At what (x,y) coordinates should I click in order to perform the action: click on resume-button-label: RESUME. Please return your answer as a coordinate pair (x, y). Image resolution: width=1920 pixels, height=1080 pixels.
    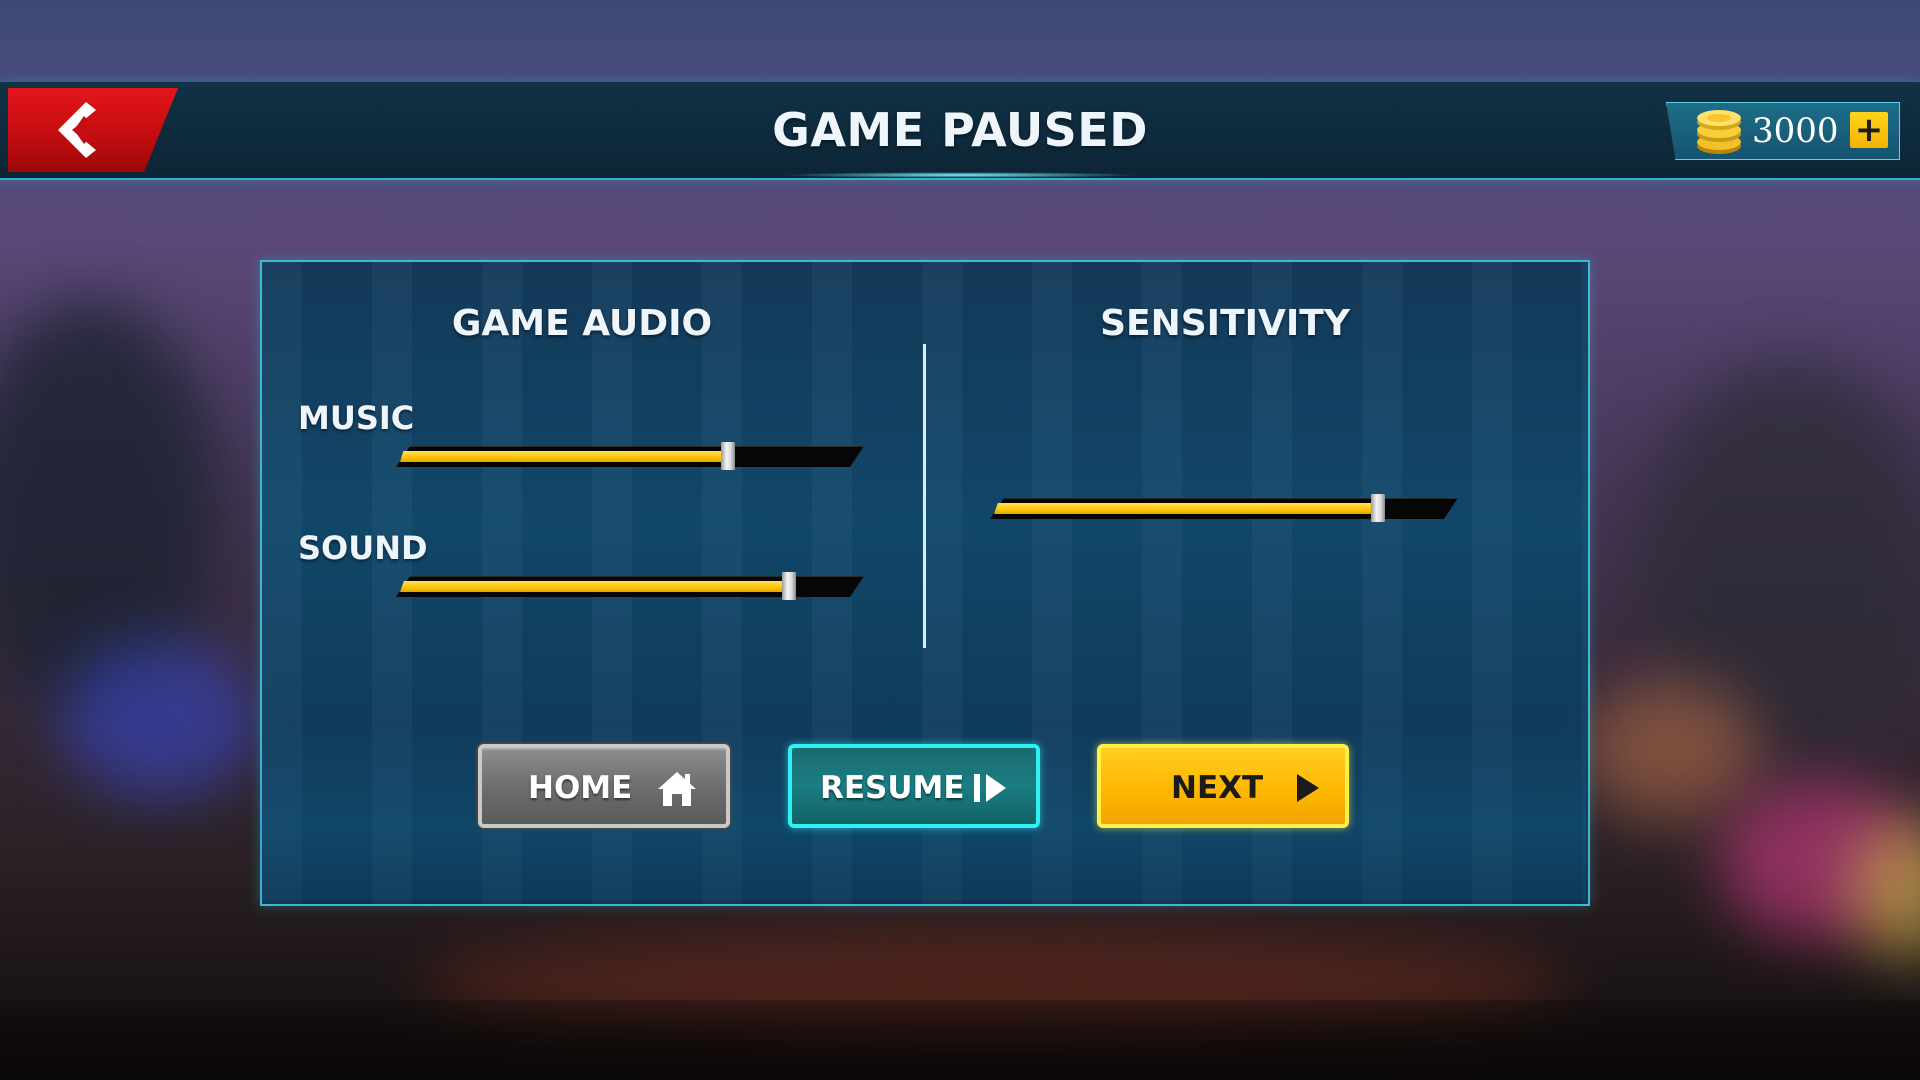
    Looking at the image, I should click on (892, 788).